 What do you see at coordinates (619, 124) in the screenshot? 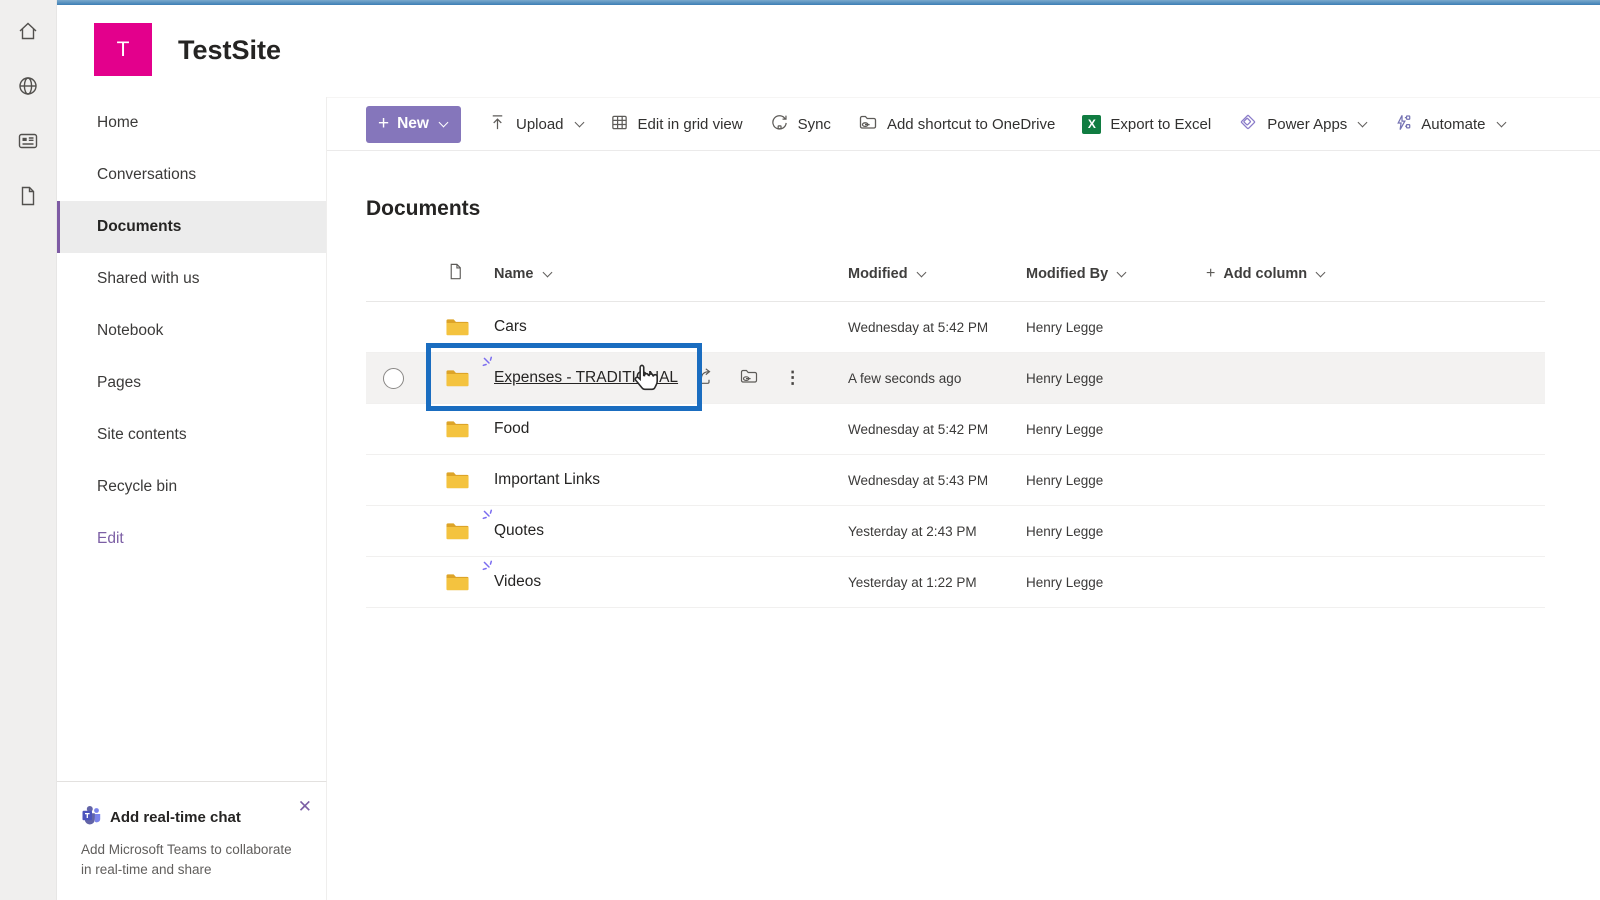
I see `grid-view-icon` at bounding box center [619, 124].